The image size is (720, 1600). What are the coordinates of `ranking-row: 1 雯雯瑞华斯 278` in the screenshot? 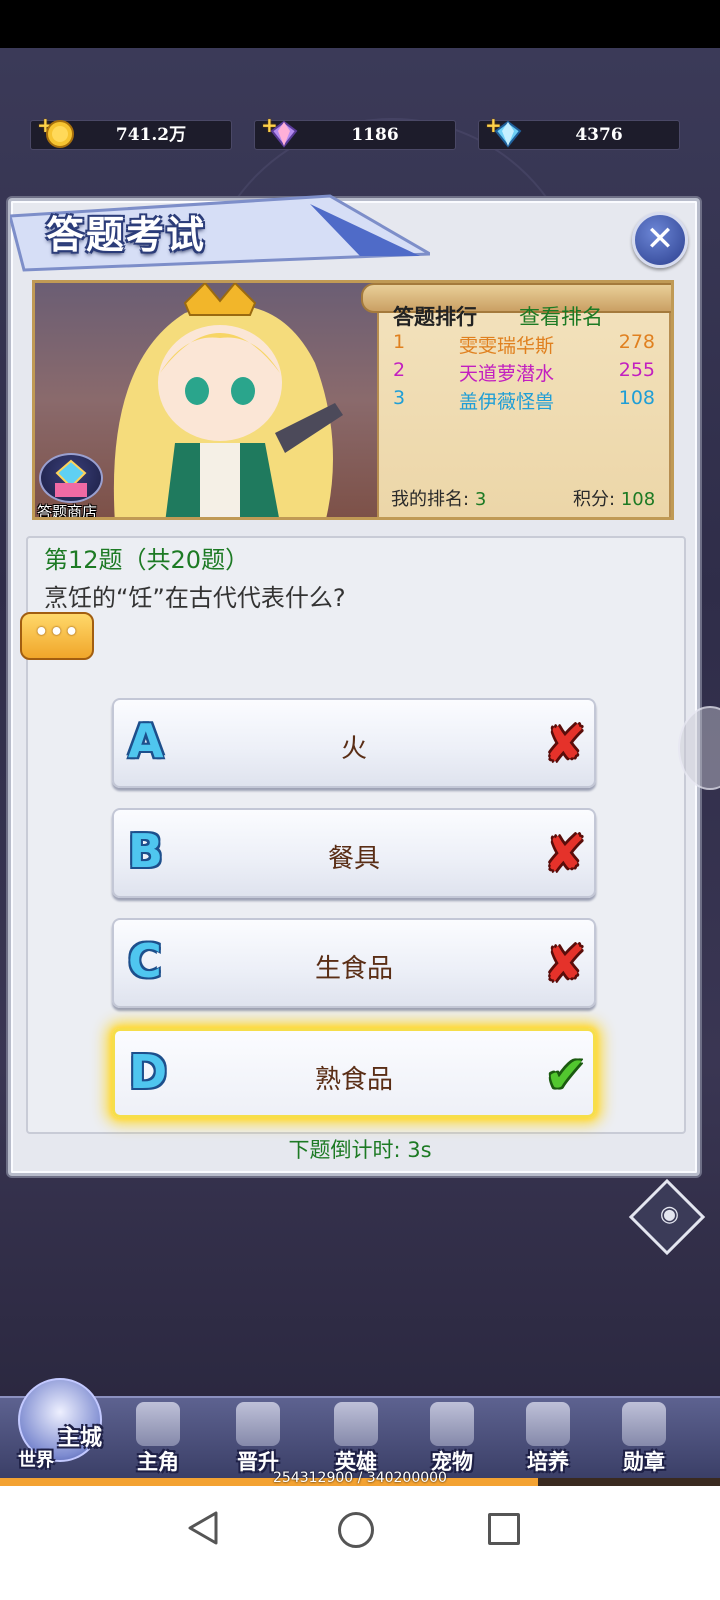 It's located at (524, 344).